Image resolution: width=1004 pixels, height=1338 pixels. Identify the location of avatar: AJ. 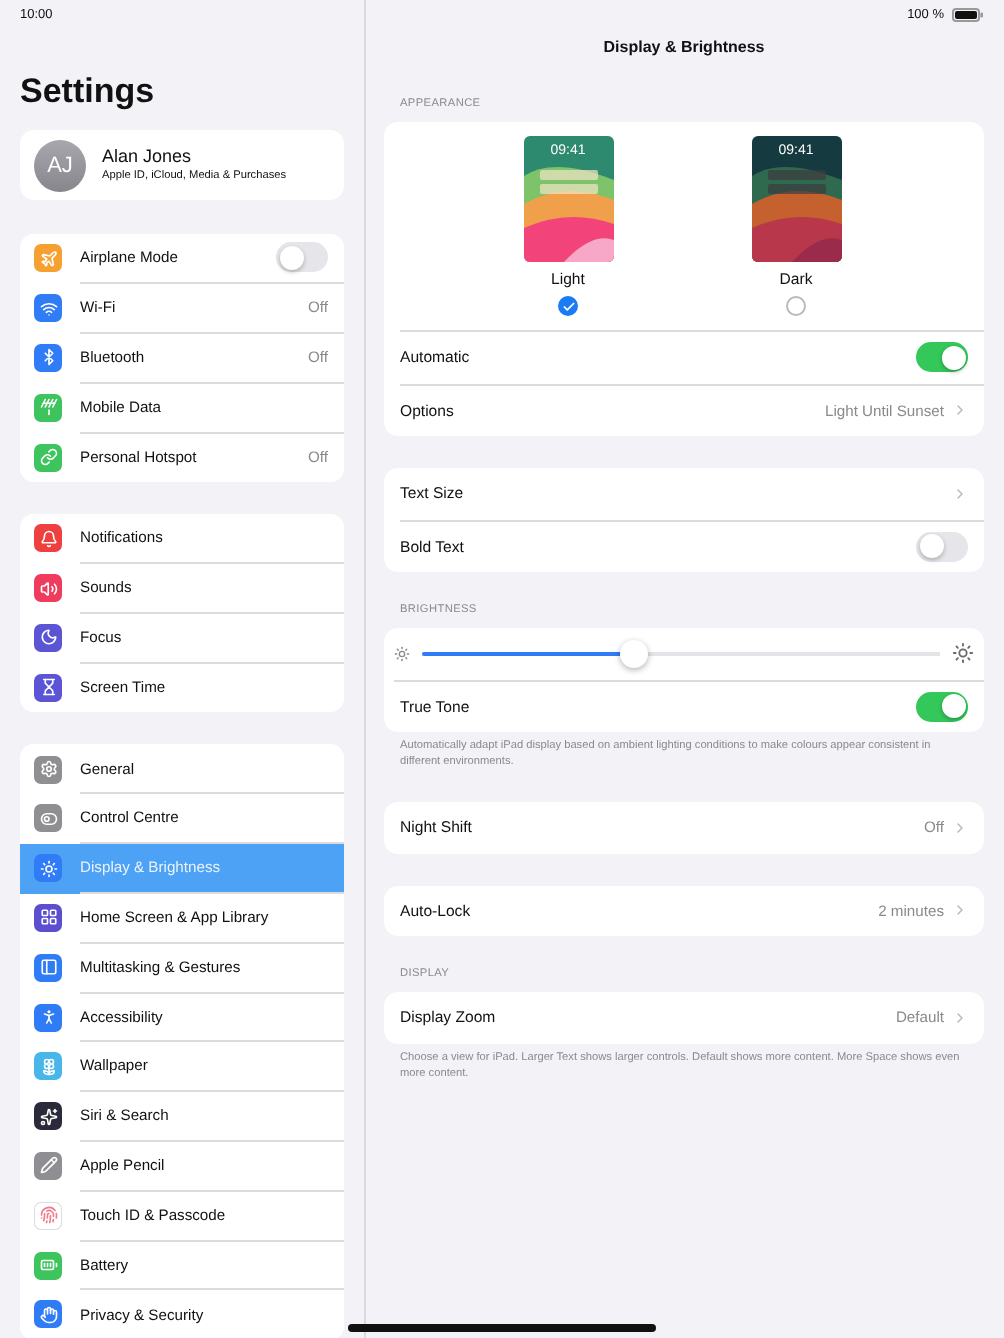
(60, 165).